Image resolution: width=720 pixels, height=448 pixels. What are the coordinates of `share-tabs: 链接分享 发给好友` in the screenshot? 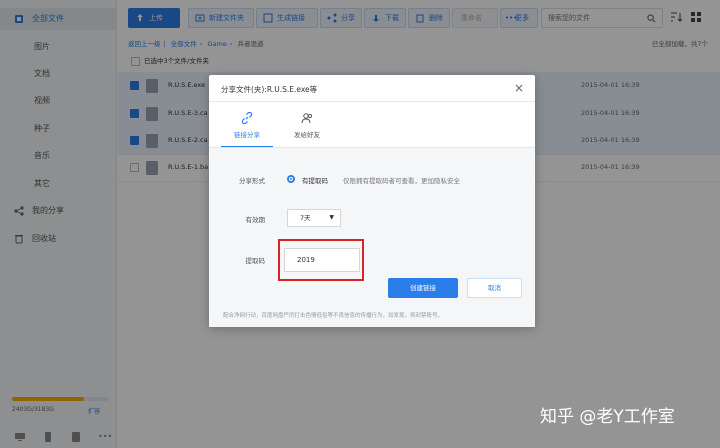 It's located at (372, 124).